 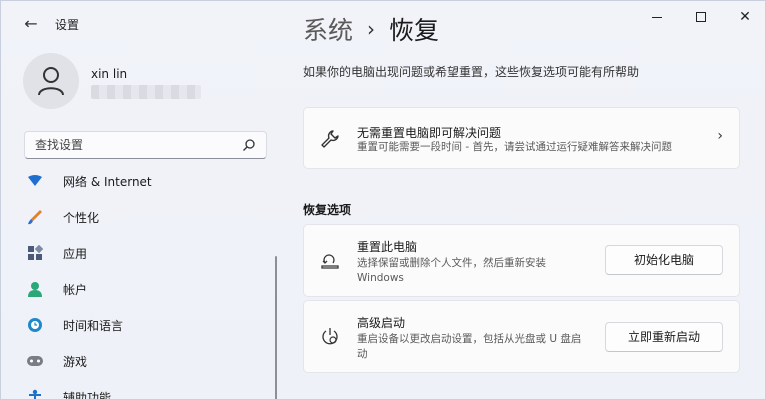 I want to click on sidebar-item-label: 应用, so click(x=75, y=253).